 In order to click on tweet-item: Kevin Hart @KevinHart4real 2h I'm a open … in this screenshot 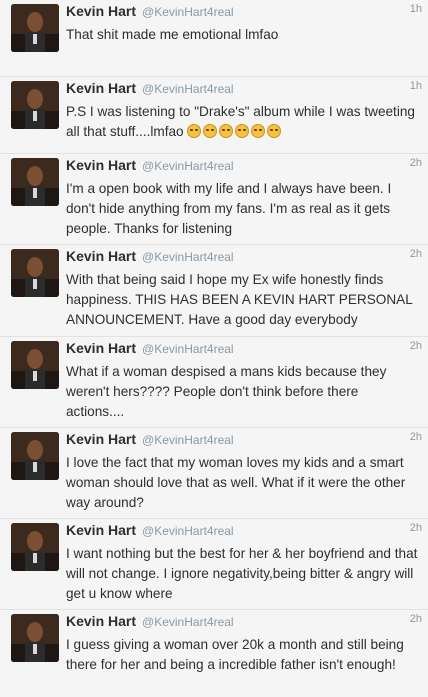, I will do `click(214, 199)`.